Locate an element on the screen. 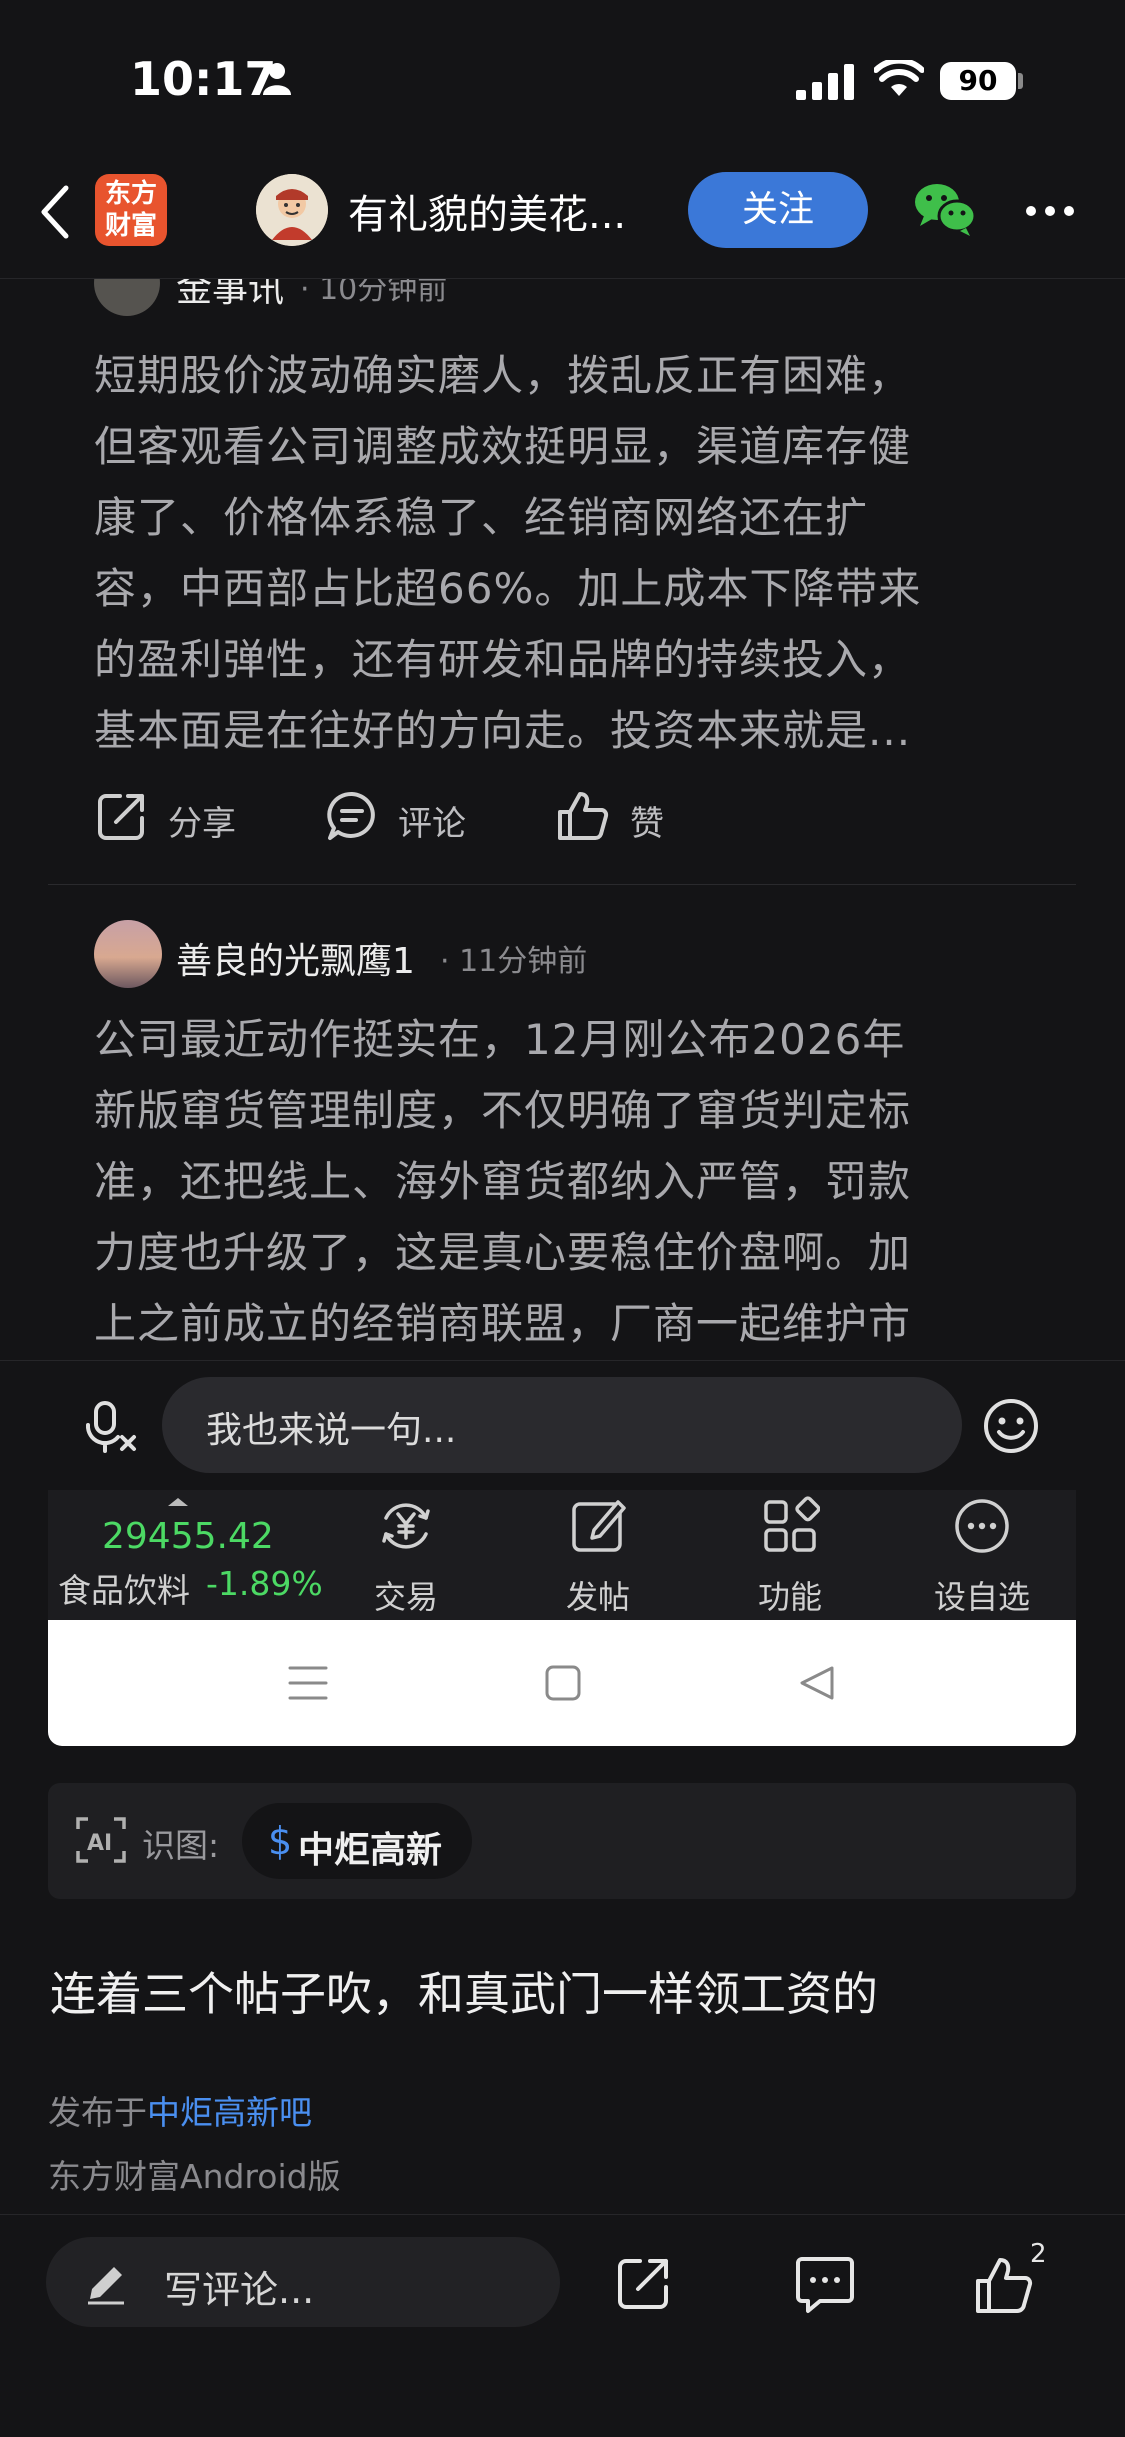 This screenshot has height=2437, width=1125. comment-button: 评论 is located at coordinates (406, 816).